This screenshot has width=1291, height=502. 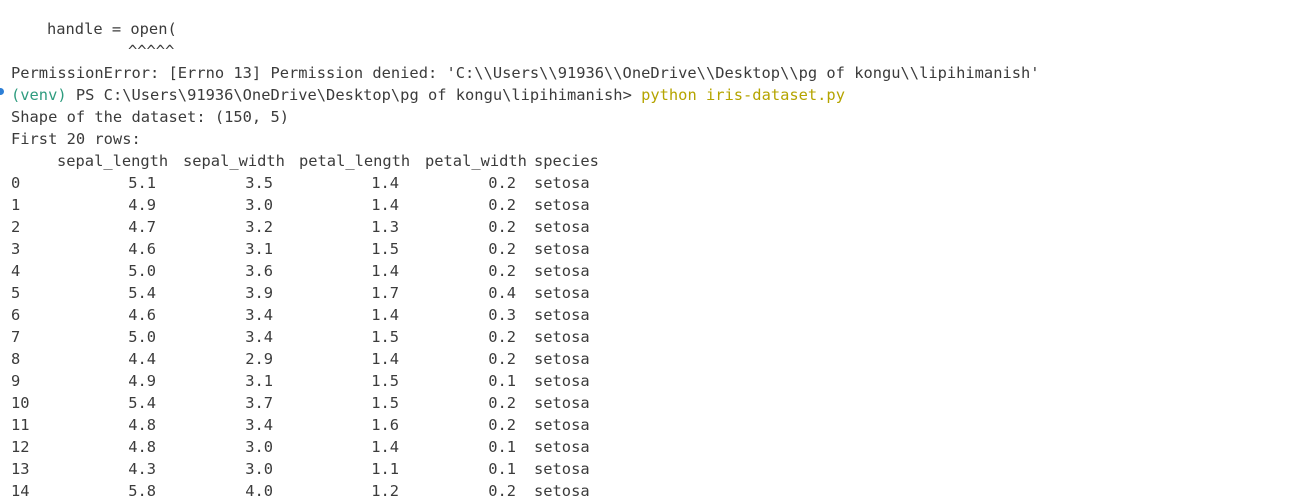 What do you see at coordinates (385, 491) in the screenshot?
I see `cell-petal-length: 1.2` at bounding box center [385, 491].